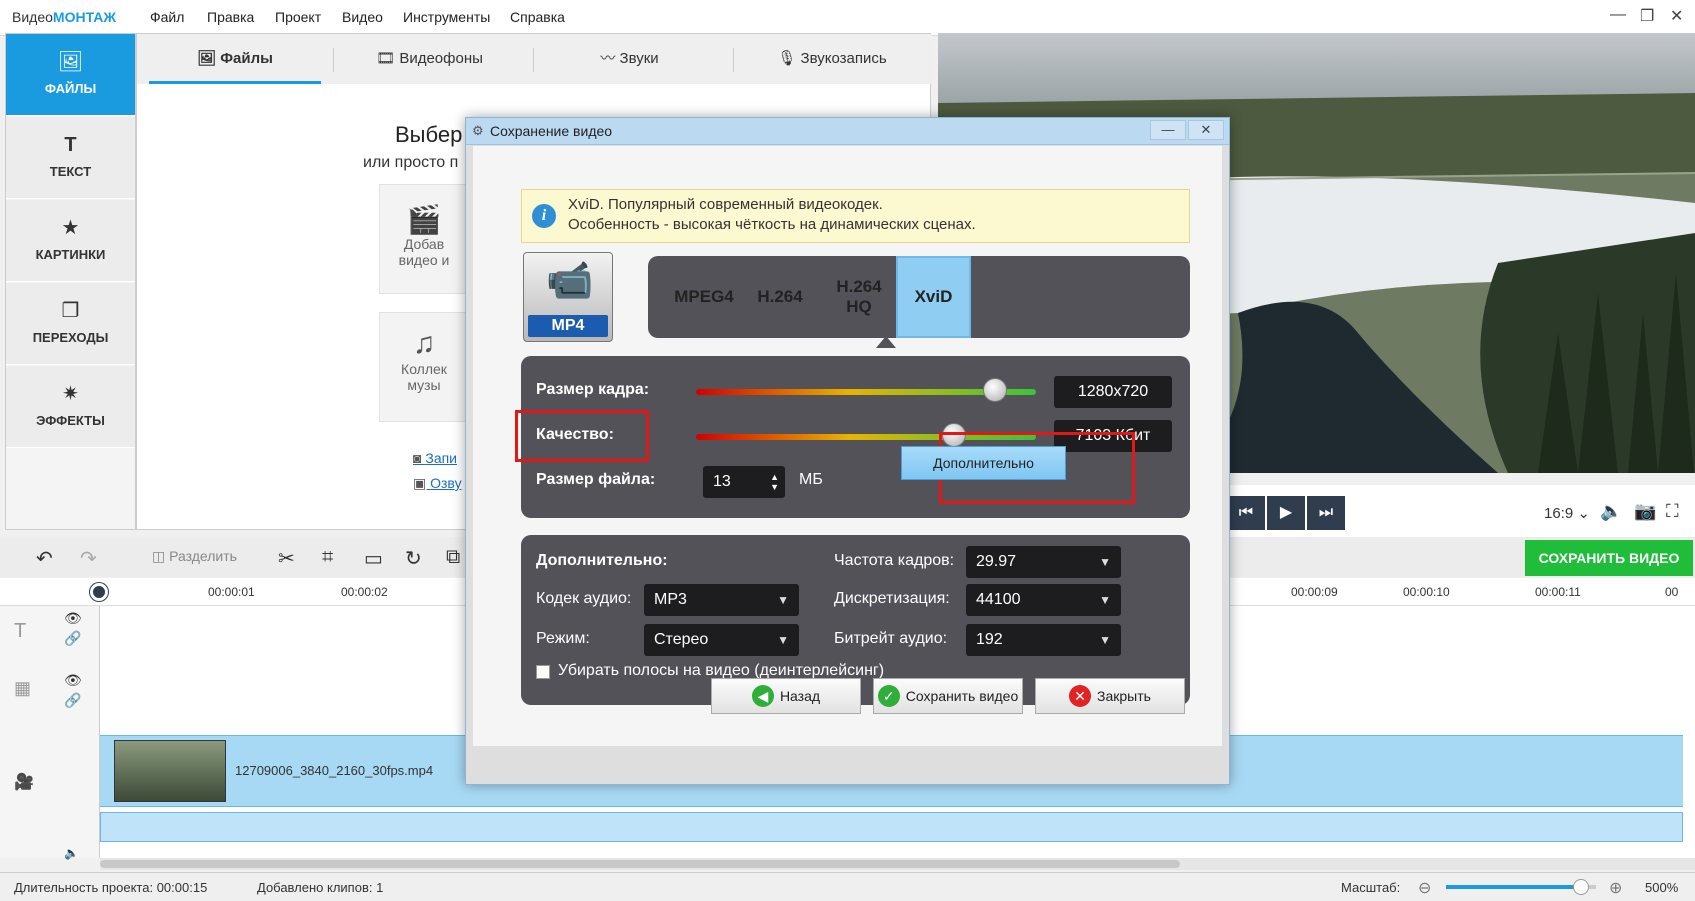  What do you see at coordinates (1043, 600) in the screenshot?
I see `sampling-select: 44100 ▼` at bounding box center [1043, 600].